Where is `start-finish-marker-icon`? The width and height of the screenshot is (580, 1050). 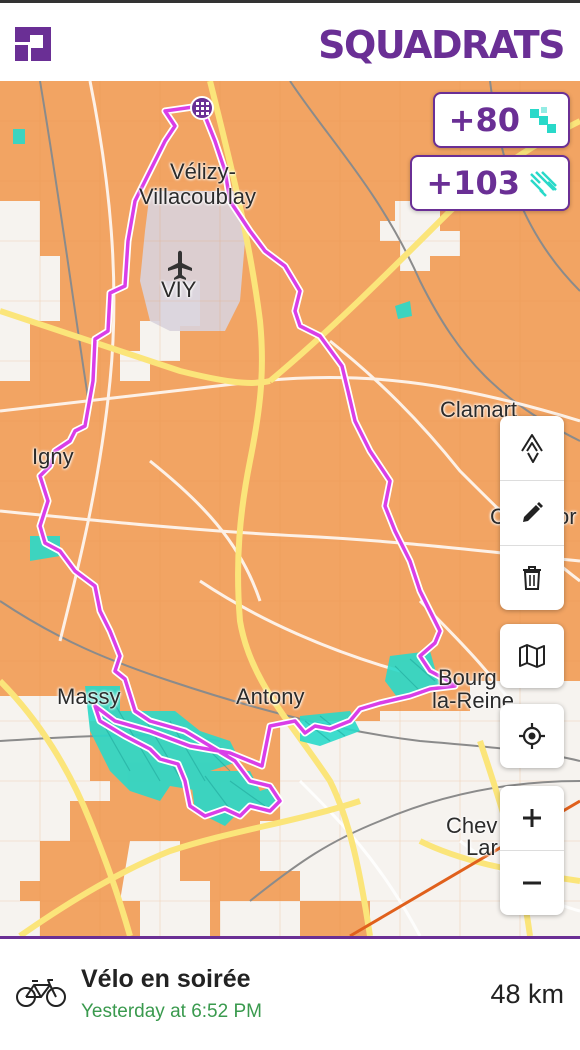 start-finish-marker-icon is located at coordinates (202, 108).